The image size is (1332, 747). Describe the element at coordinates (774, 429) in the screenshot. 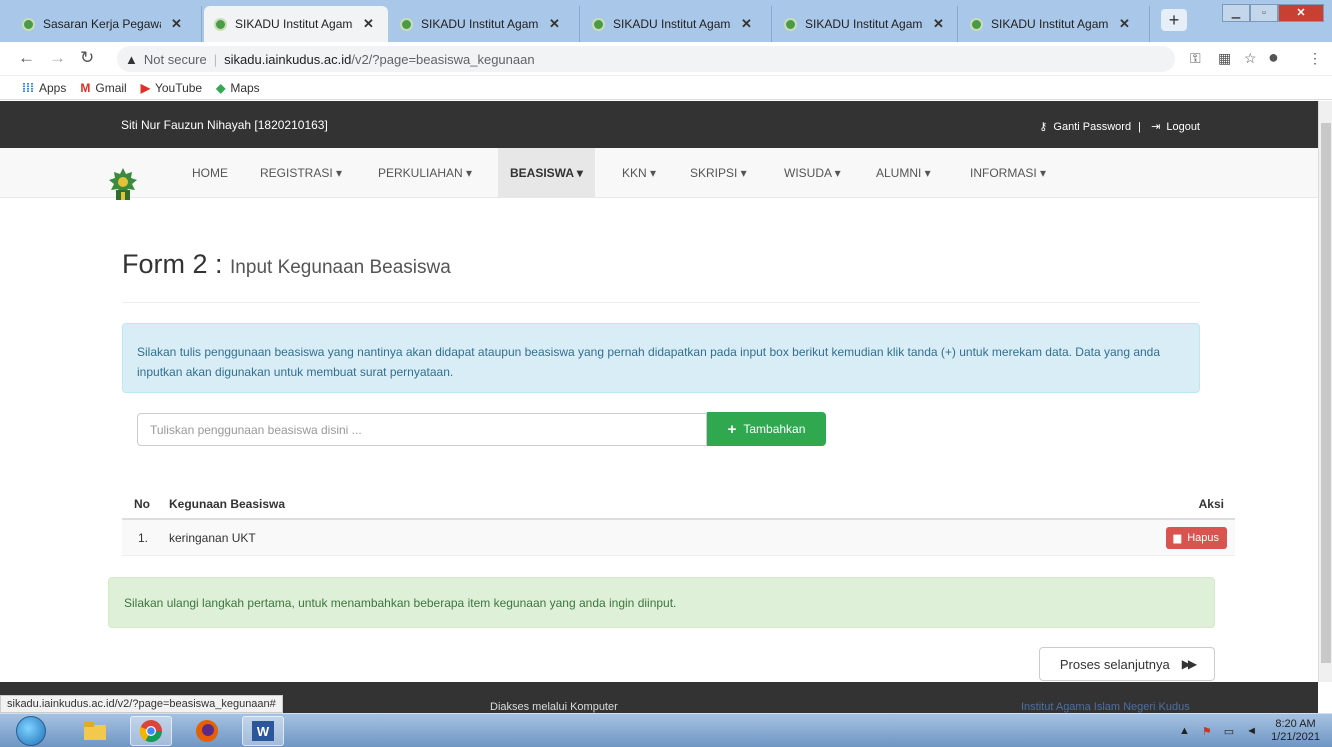

I see `add-button-label: Tambahkan` at that location.